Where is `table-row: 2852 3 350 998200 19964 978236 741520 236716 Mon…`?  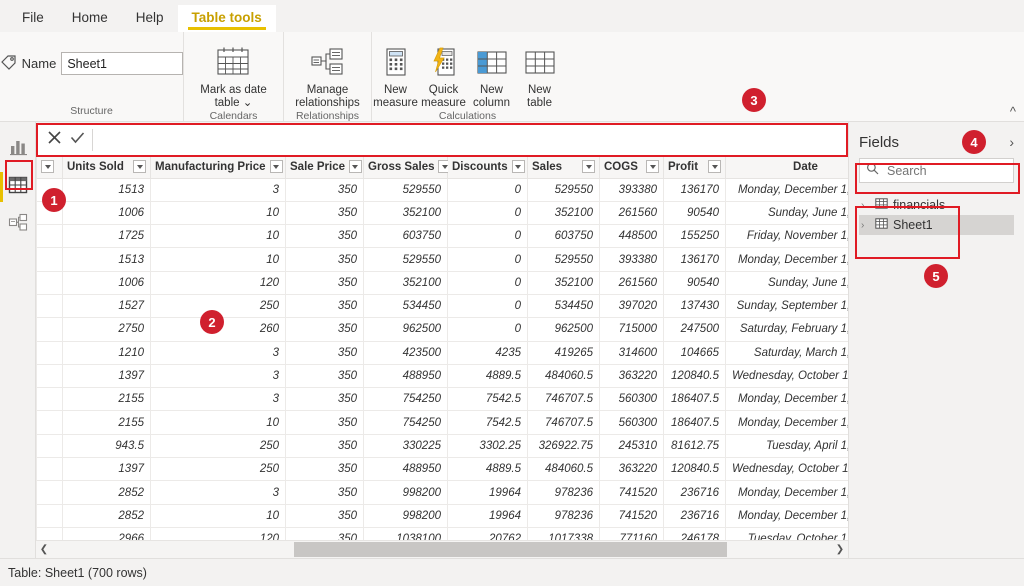 table-row: 2852 3 350 998200 19964 978236 741520 236716 Mon… is located at coordinates (442, 492).